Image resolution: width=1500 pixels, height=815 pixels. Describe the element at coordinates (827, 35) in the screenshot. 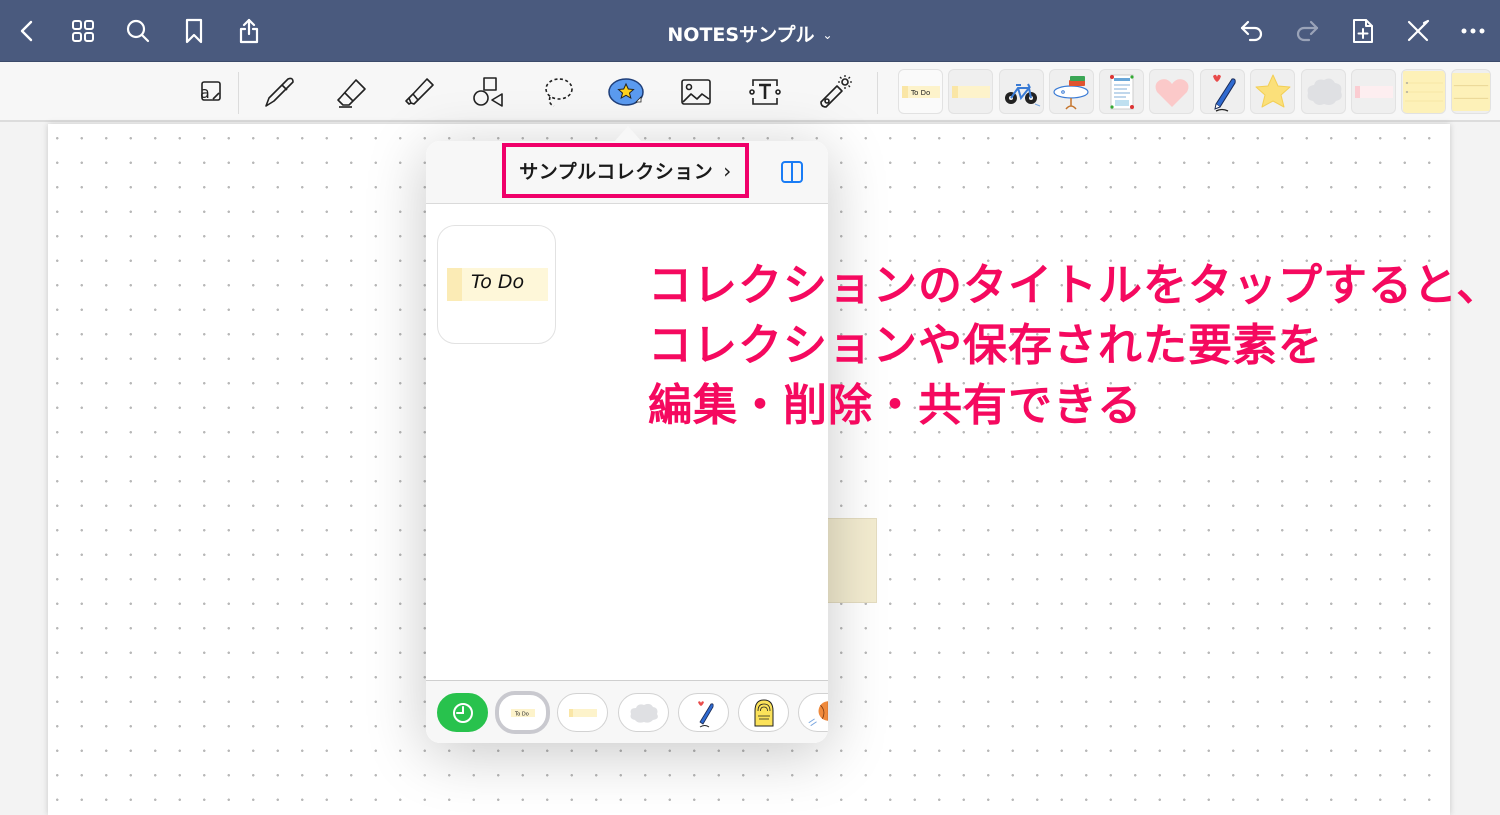

I see `chevron-down-icon: ⌄` at that location.